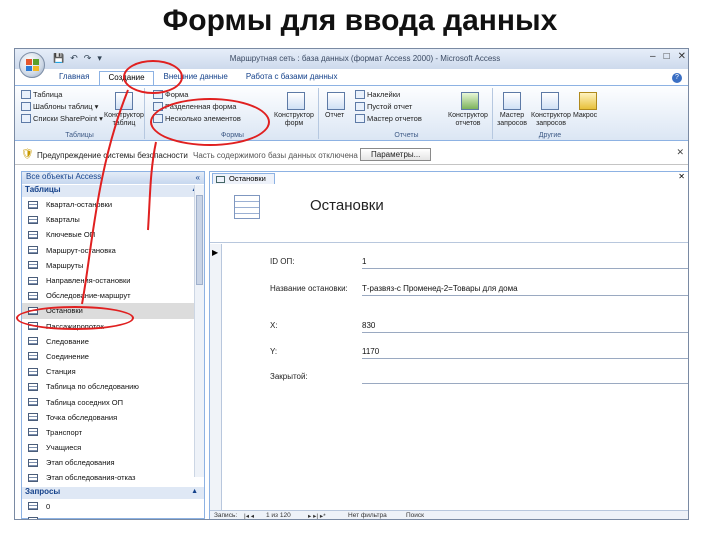 This screenshot has width=720, height=540. Describe the element at coordinates (667, 56) in the screenshot. I see `maximize-button: □` at that location.